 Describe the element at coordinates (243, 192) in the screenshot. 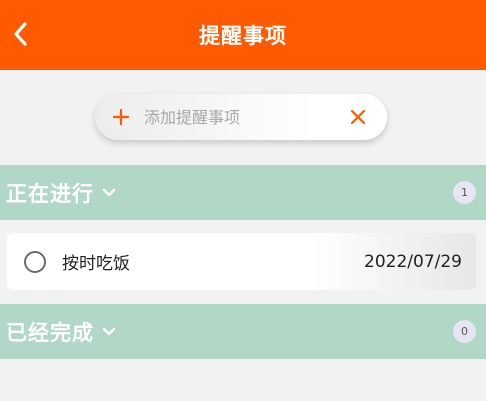

I see `section-header-in-progress: 正在进行 1` at that location.